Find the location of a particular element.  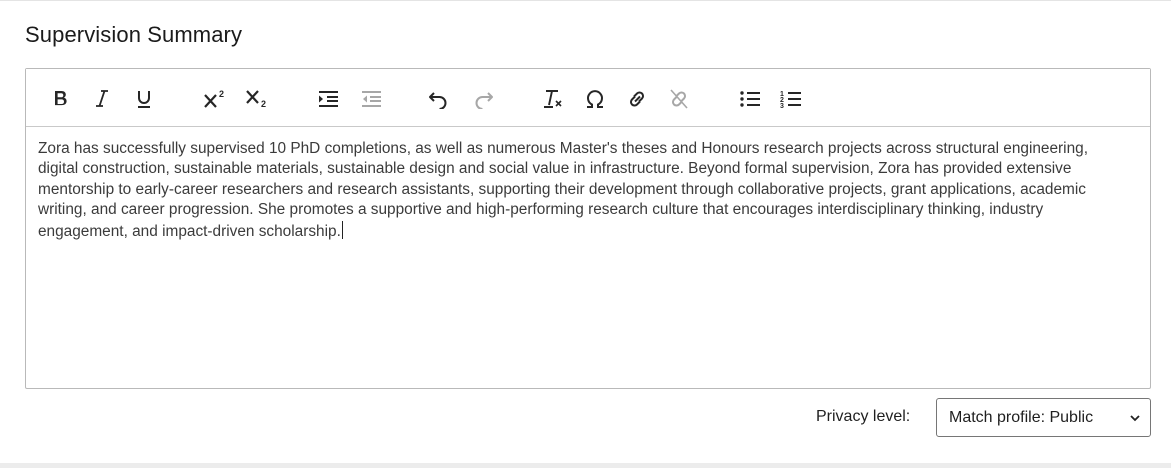

superscript-icon: 2 is located at coordinates (214, 98).